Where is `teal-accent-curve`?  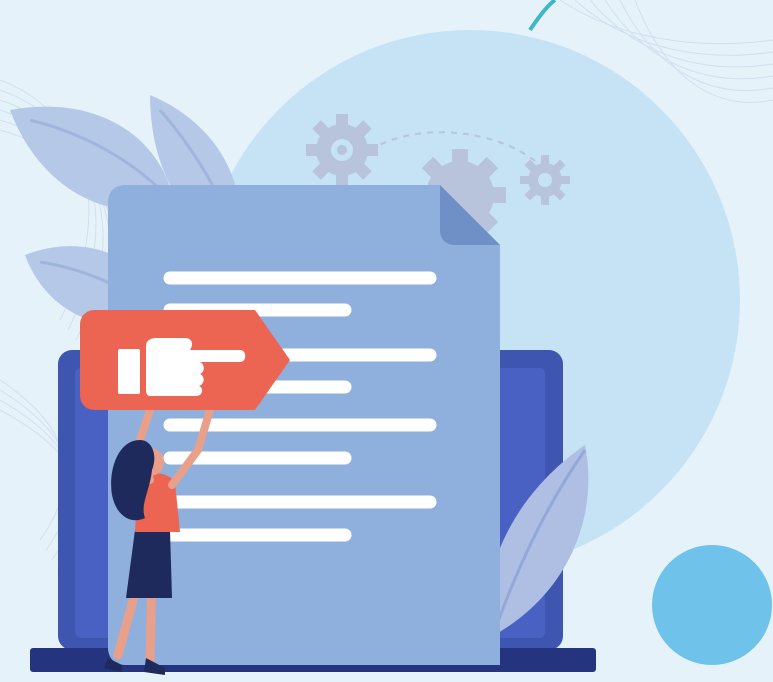 teal-accent-curve is located at coordinates (542, 16).